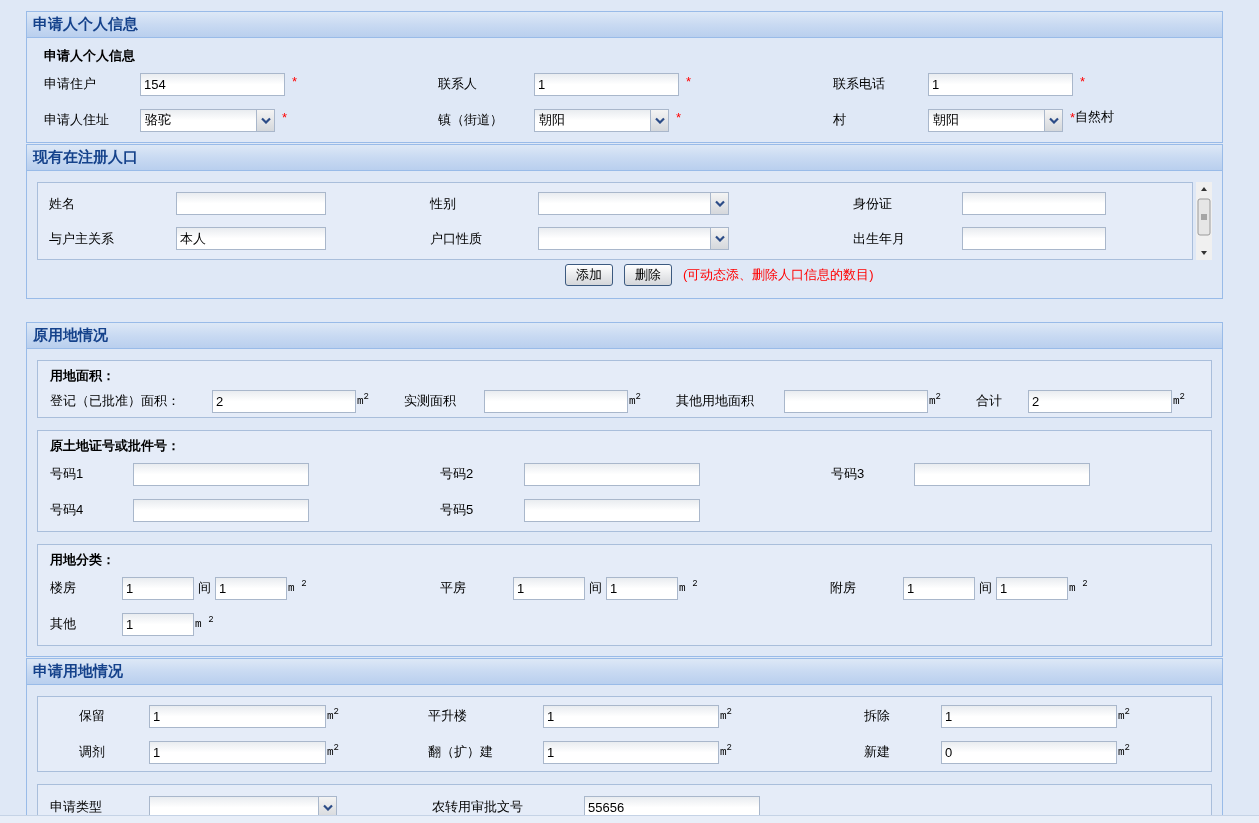 This screenshot has height=823, width=1259. Describe the element at coordinates (443, 203) in the screenshot. I see `field-label: 性别` at that location.